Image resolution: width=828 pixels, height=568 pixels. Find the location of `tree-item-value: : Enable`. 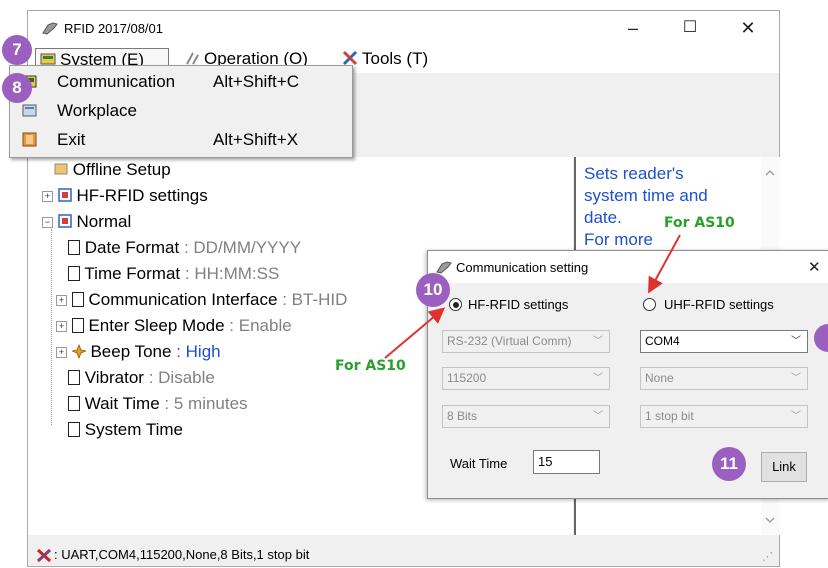

tree-item-value: : Enable is located at coordinates (260, 325).